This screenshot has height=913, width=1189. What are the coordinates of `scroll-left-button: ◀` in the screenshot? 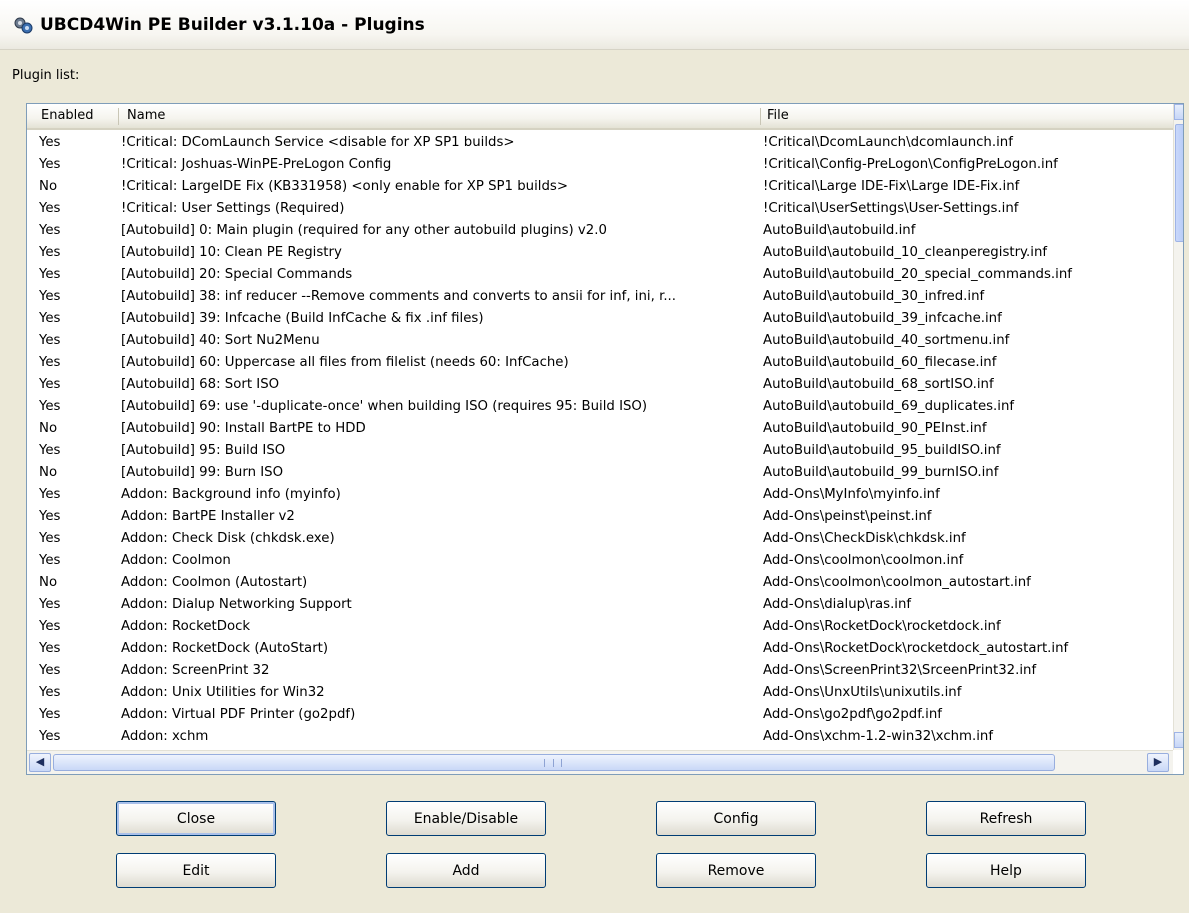 It's located at (40, 762).